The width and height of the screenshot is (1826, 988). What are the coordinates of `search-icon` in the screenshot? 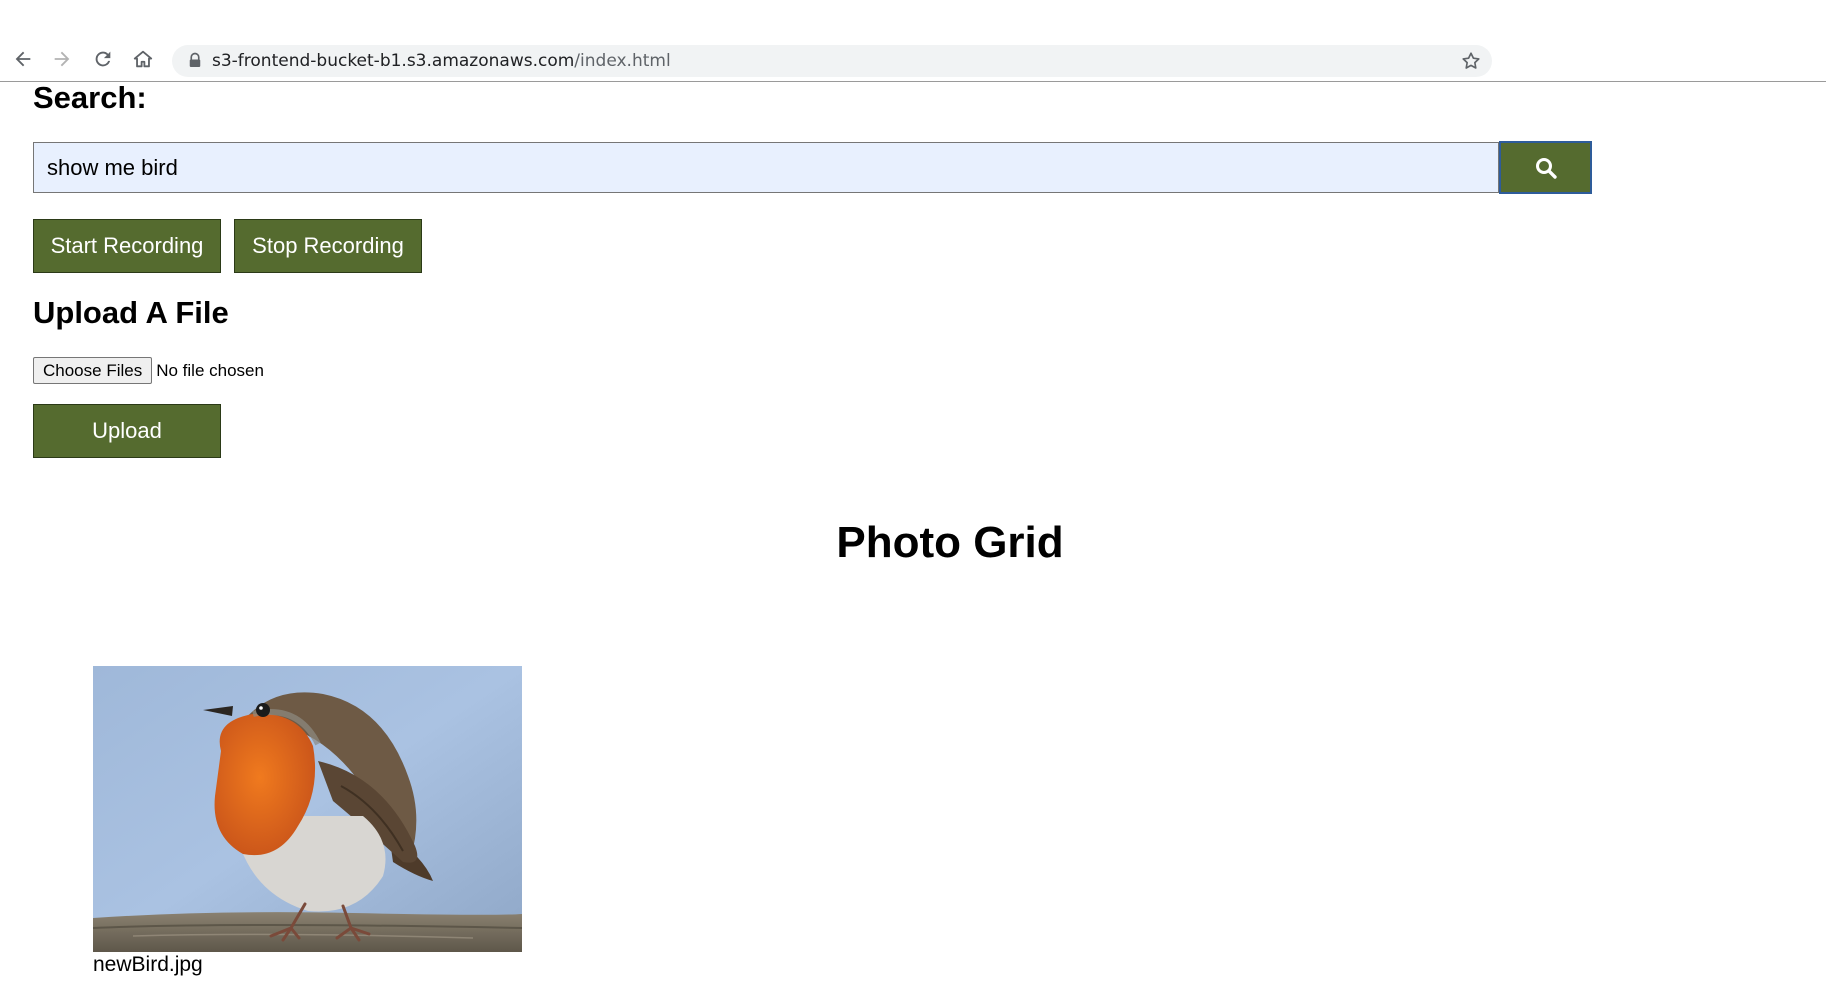 It's located at (1546, 168).